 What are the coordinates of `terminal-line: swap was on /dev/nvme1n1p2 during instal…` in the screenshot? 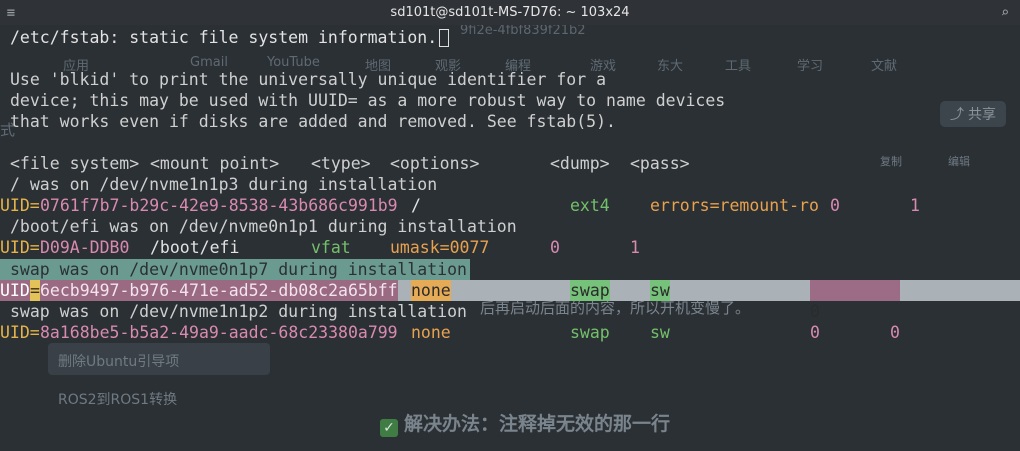 It's located at (238, 311).